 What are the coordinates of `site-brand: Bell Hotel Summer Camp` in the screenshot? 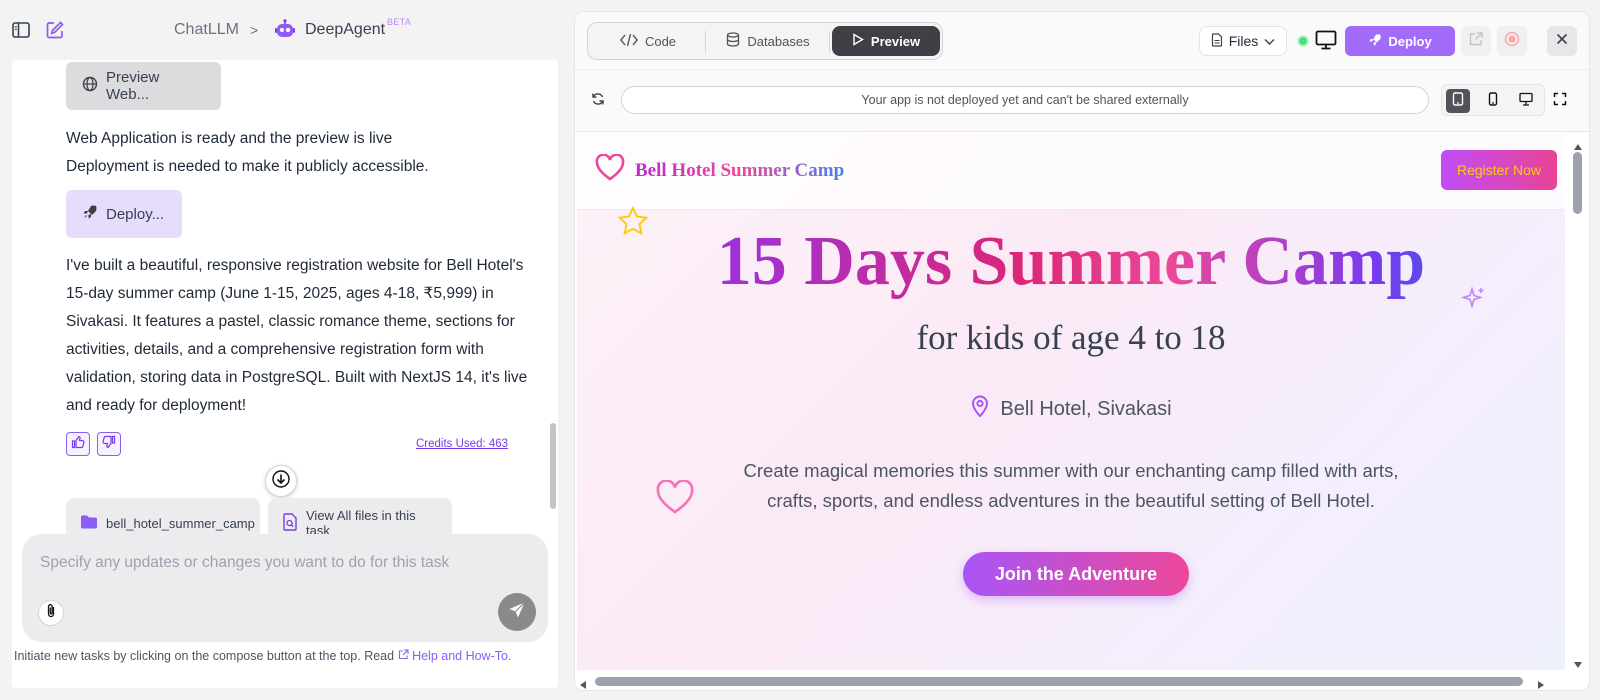 It's located at (720, 170).